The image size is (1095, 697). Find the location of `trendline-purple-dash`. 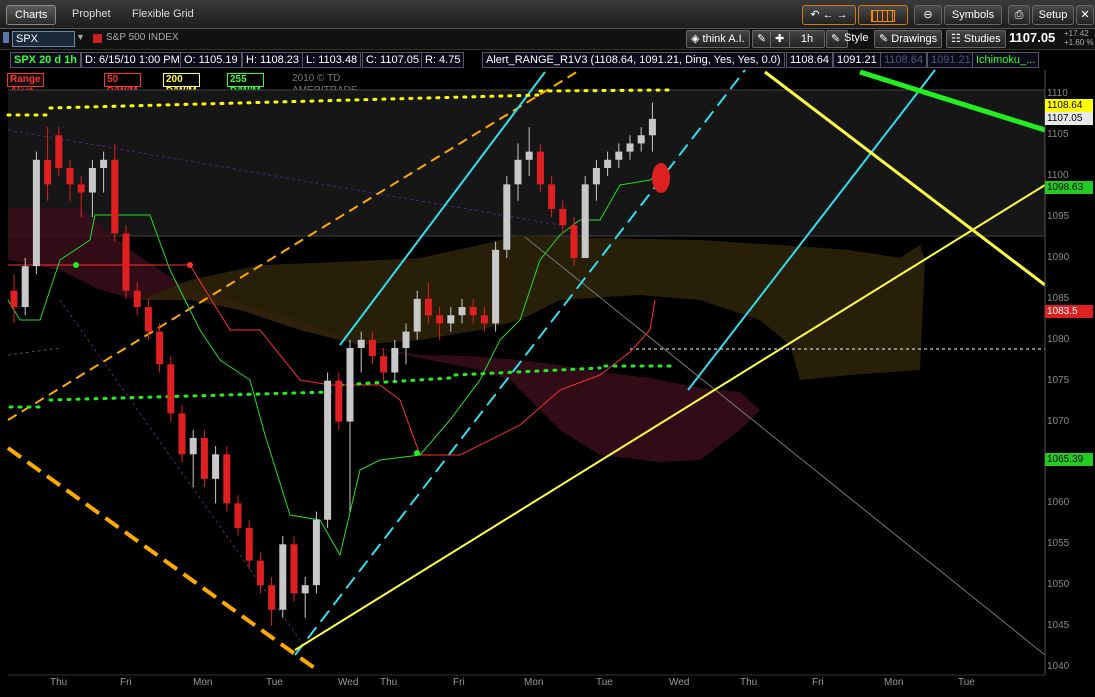

trendline-purple-dash is located at coordinates (34, 351).